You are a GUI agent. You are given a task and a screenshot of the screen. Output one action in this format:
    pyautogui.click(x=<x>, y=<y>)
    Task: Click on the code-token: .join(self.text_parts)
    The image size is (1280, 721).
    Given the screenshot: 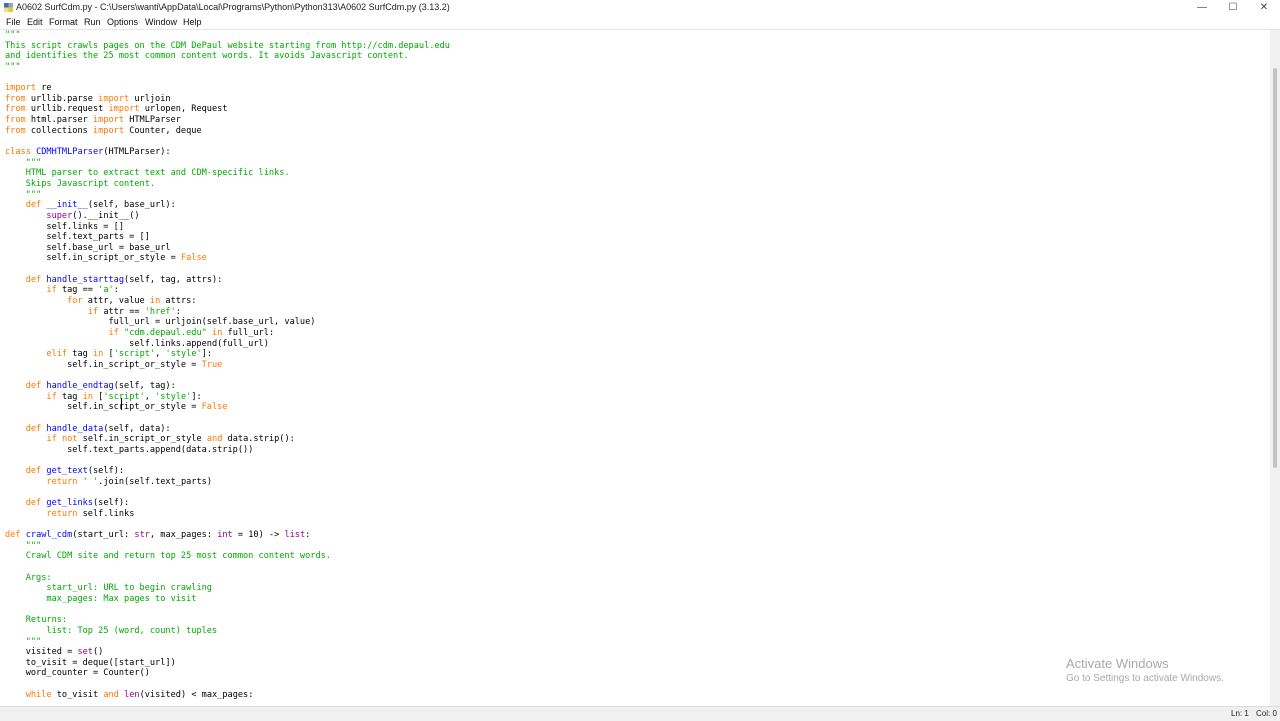 What is the action you would take?
    pyautogui.click(x=155, y=481)
    